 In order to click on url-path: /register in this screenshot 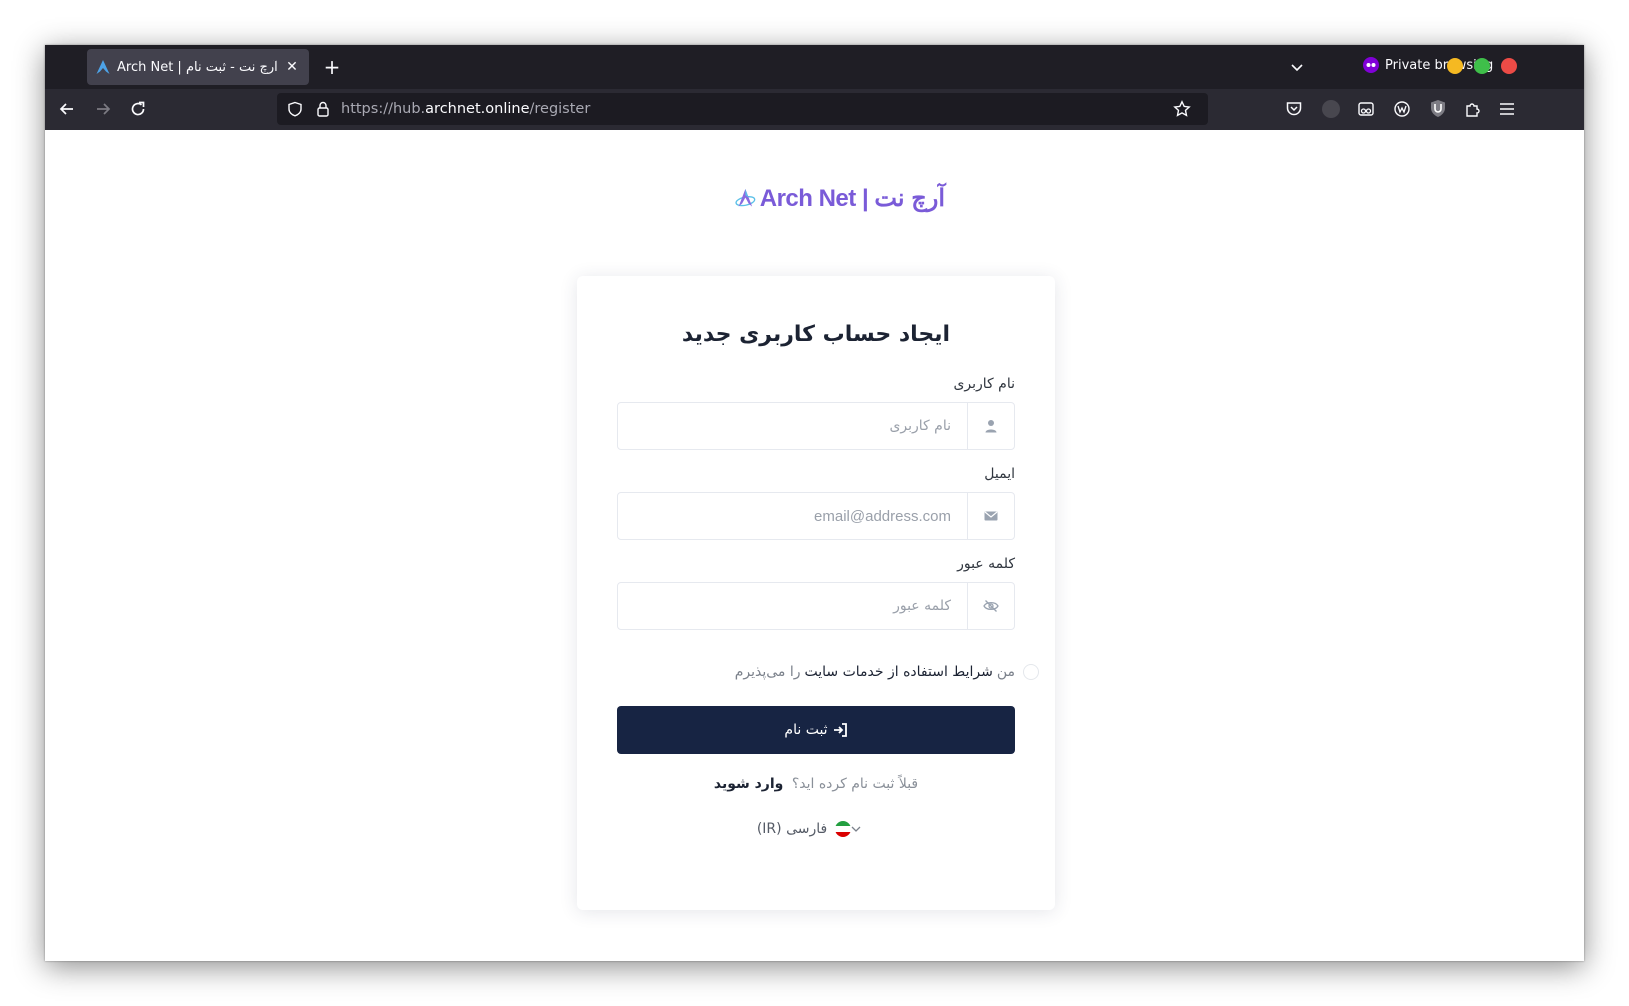, I will do `click(560, 109)`.